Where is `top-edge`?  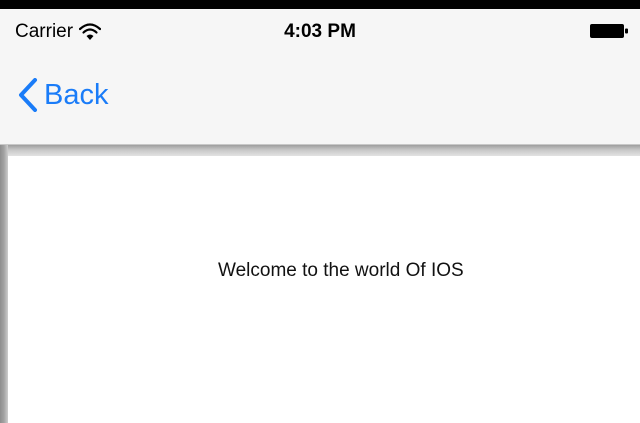
top-edge is located at coordinates (320, 4).